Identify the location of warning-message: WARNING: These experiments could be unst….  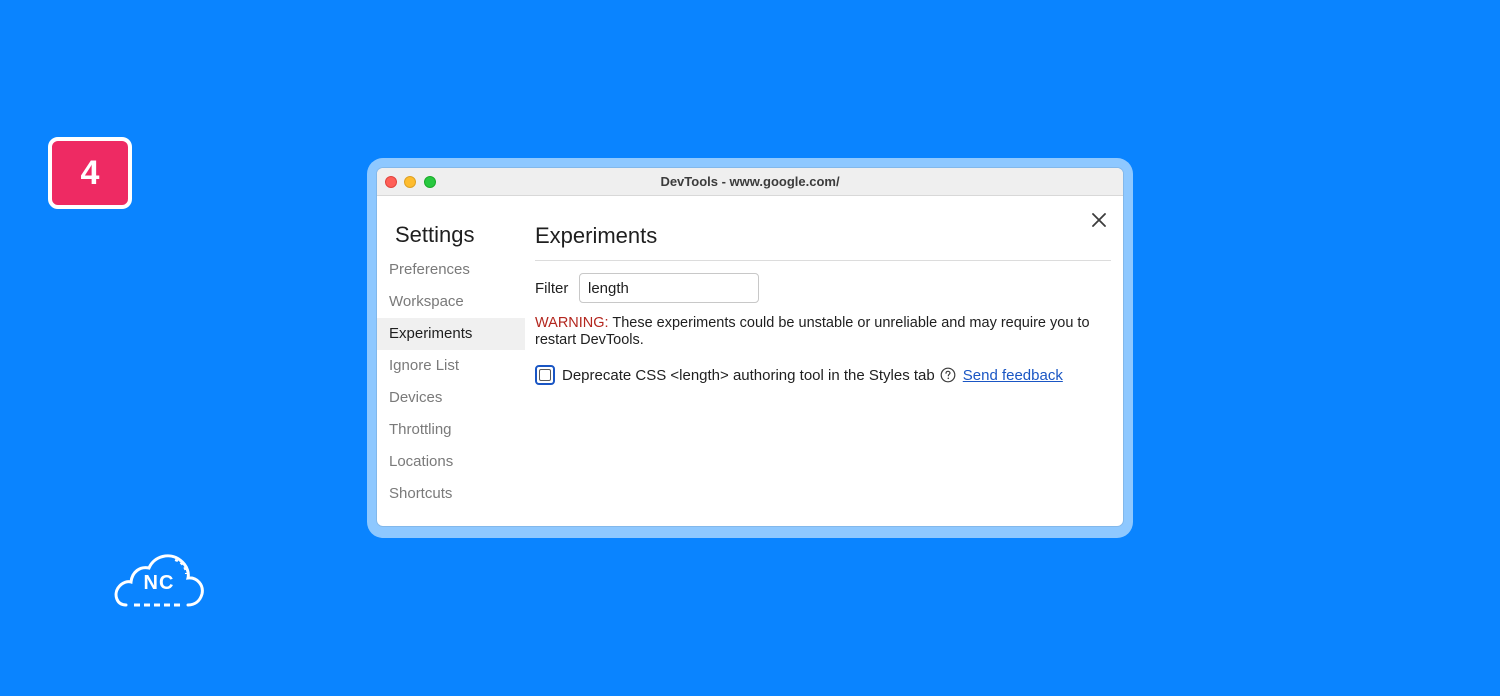
(820, 332).